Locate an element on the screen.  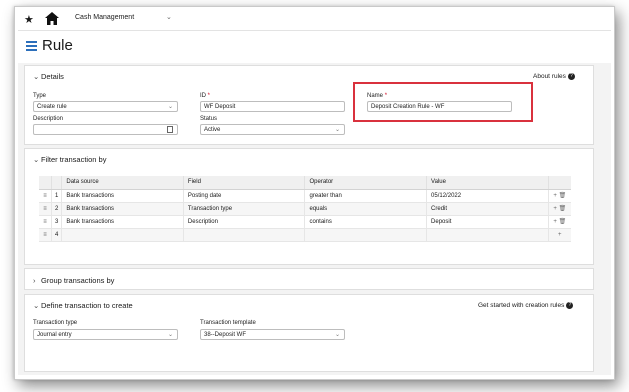
cell-operator is located at coordinates (366, 235).